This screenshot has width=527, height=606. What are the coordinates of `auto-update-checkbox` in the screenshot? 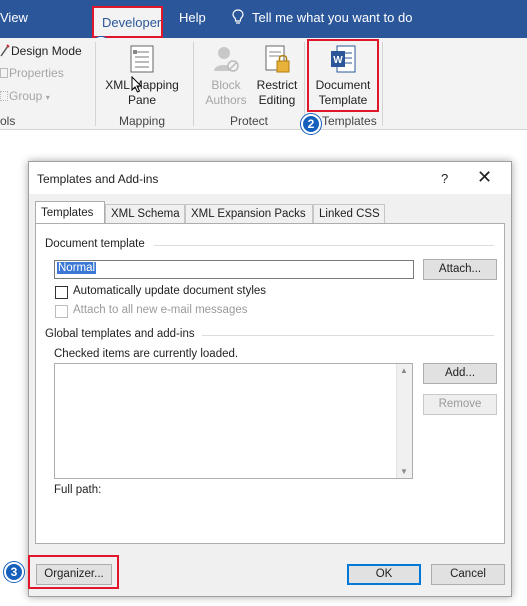 It's located at (61, 292).